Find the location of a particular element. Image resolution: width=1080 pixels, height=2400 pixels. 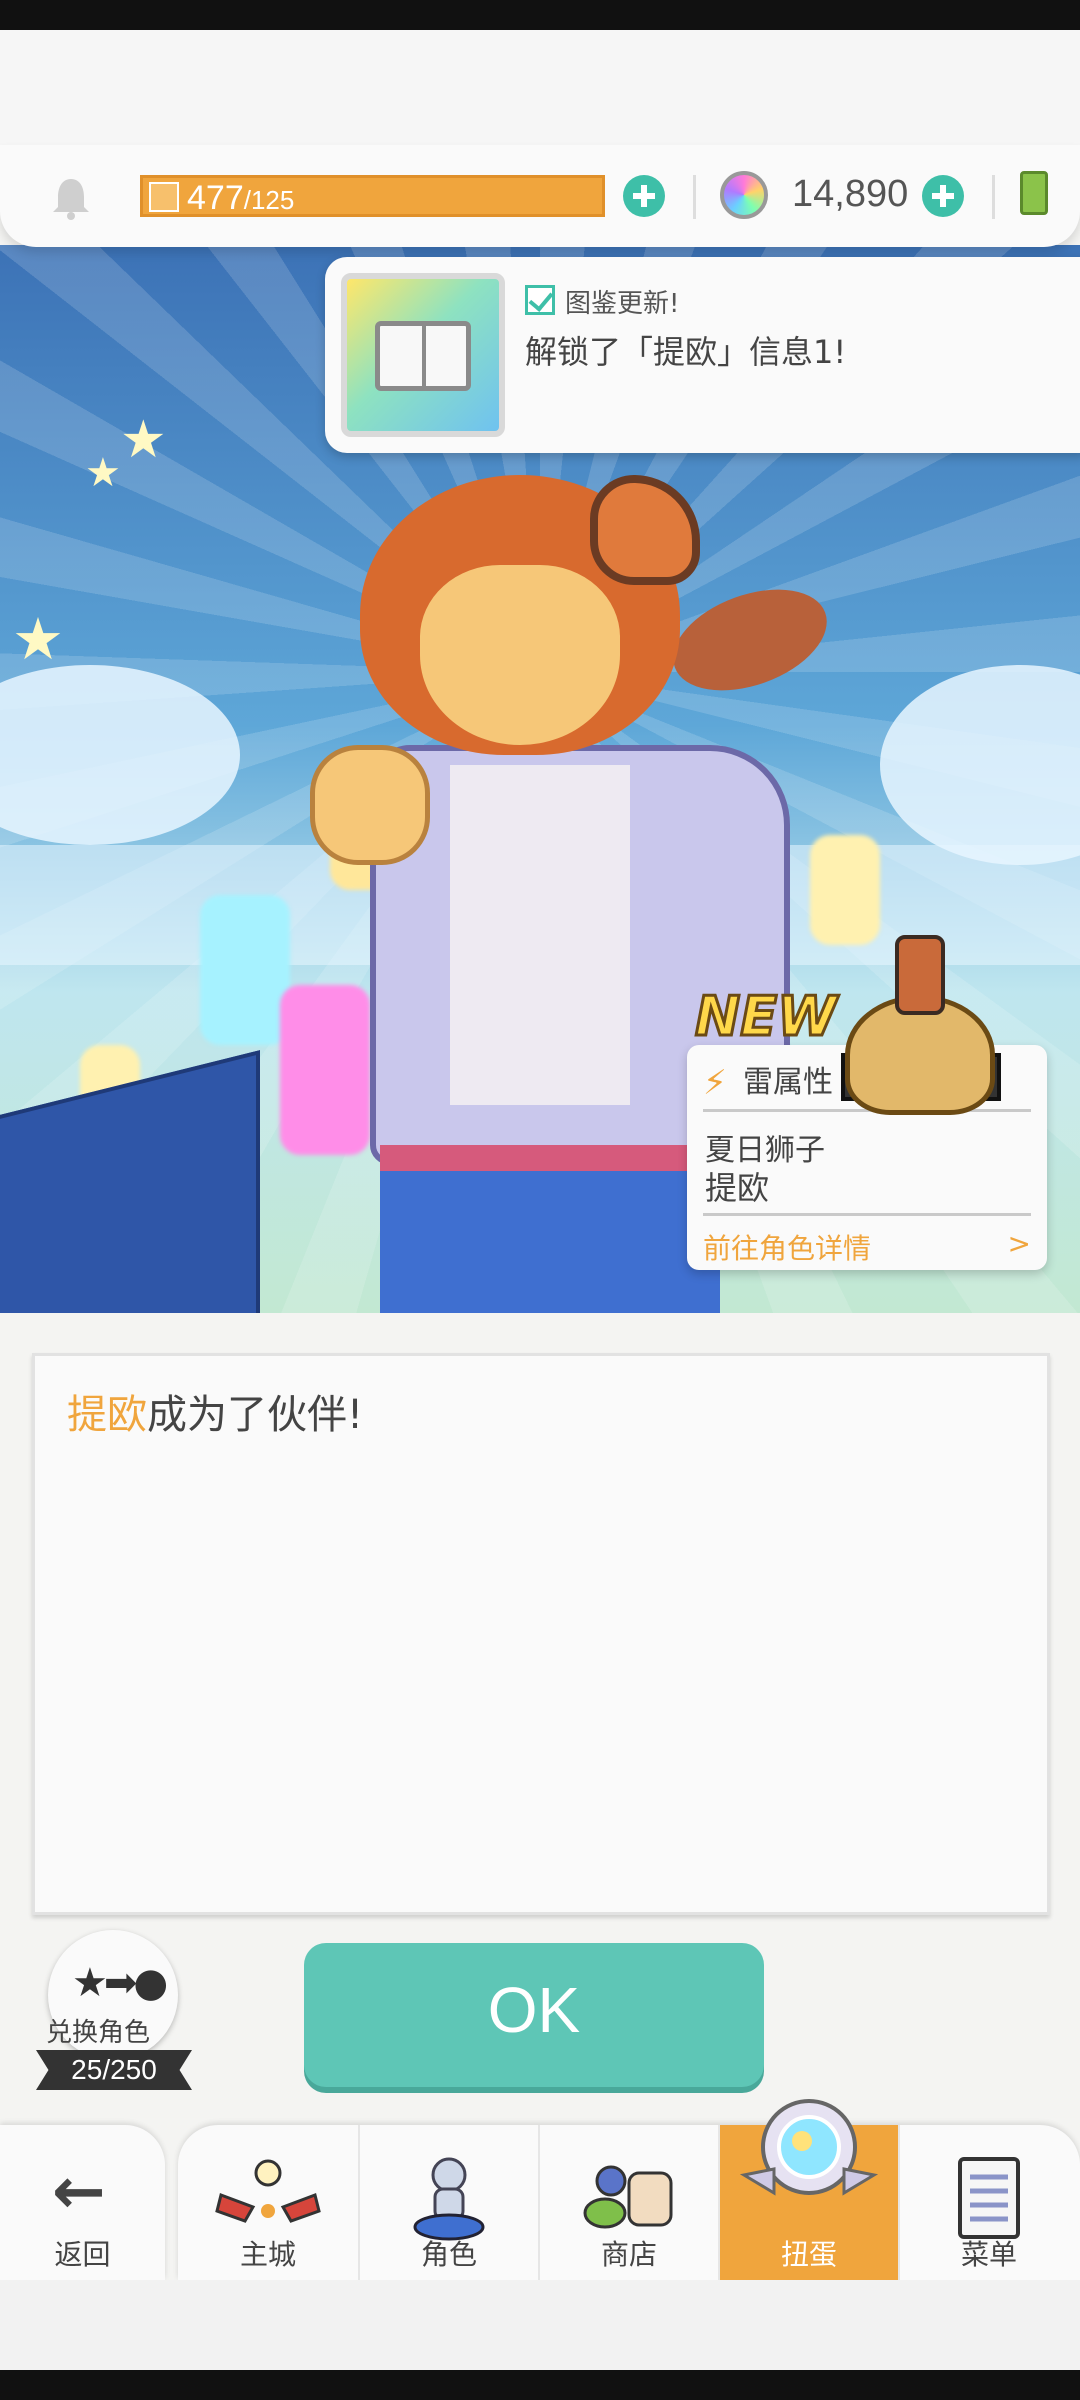

nav-label-menu: 菜单 is located at coordinates (988, 2254).